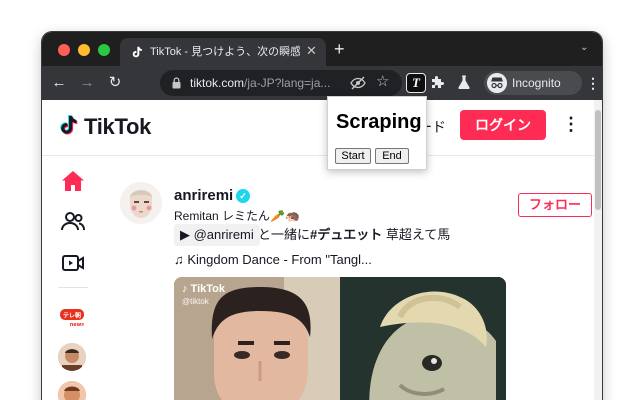  I want to click on lock-icon, so click(176, 83).